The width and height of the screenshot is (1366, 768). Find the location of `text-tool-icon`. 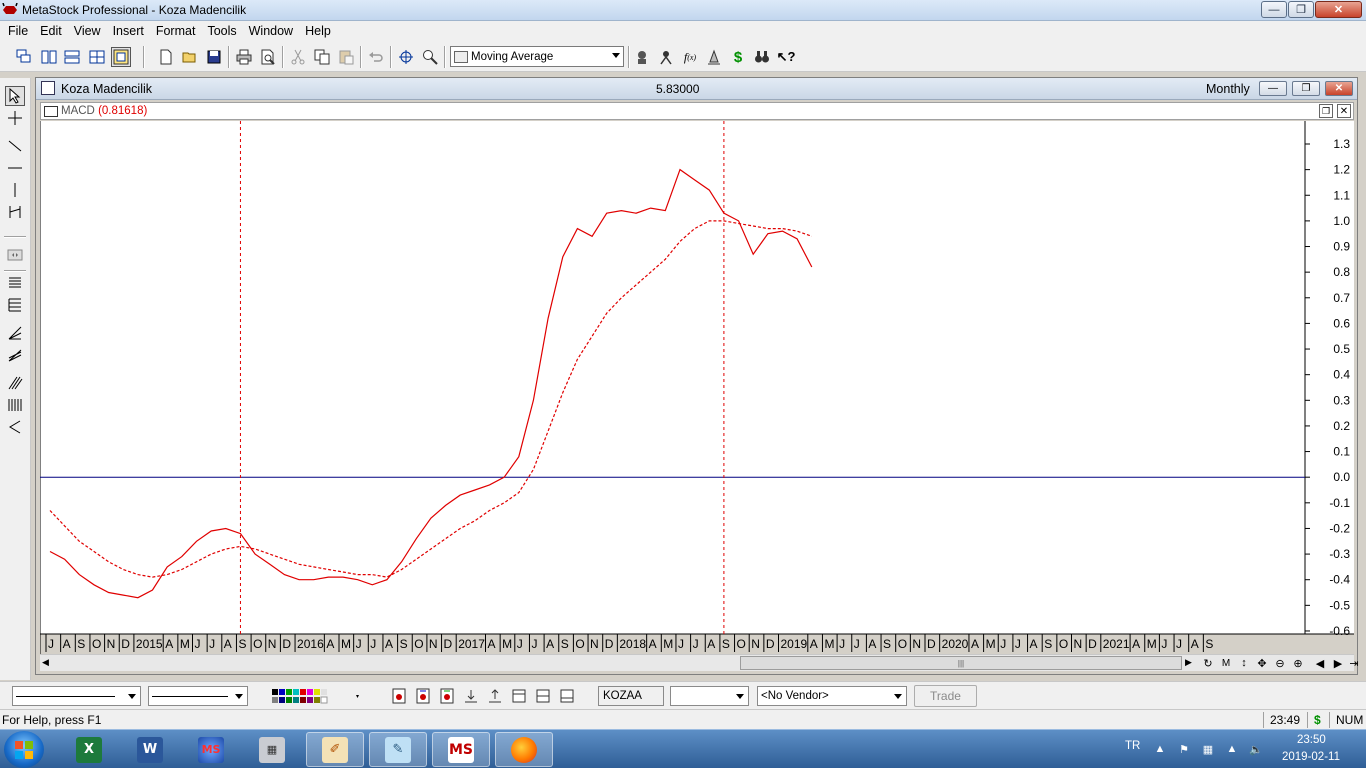

text-tool-icon is located at coordinates (15, 283).